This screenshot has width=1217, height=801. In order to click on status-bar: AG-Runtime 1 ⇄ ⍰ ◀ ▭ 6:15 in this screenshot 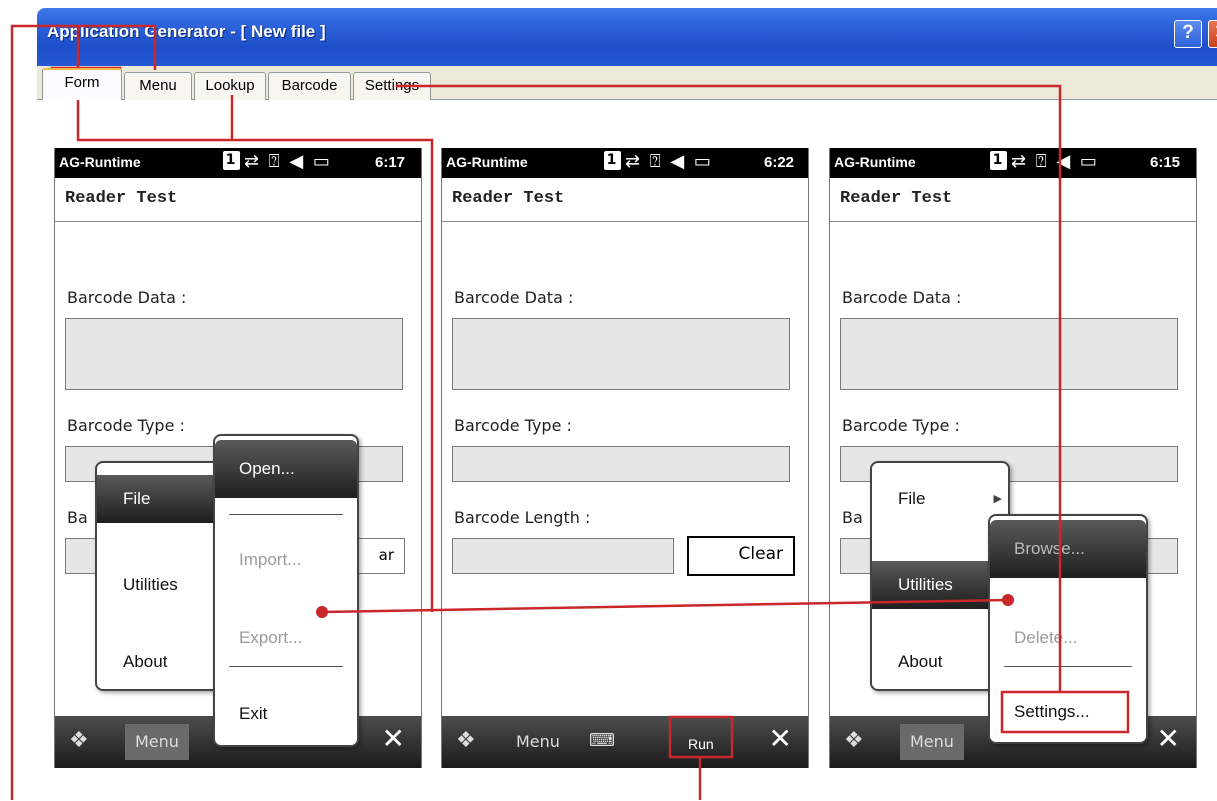, I will do `click(1013, 163)`.